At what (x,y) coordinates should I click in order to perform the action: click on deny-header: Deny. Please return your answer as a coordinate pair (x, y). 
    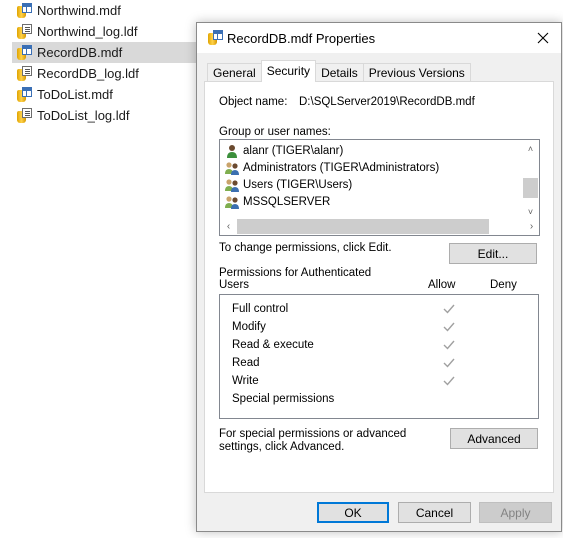
    Looking at the image, I should click on (503, 285).